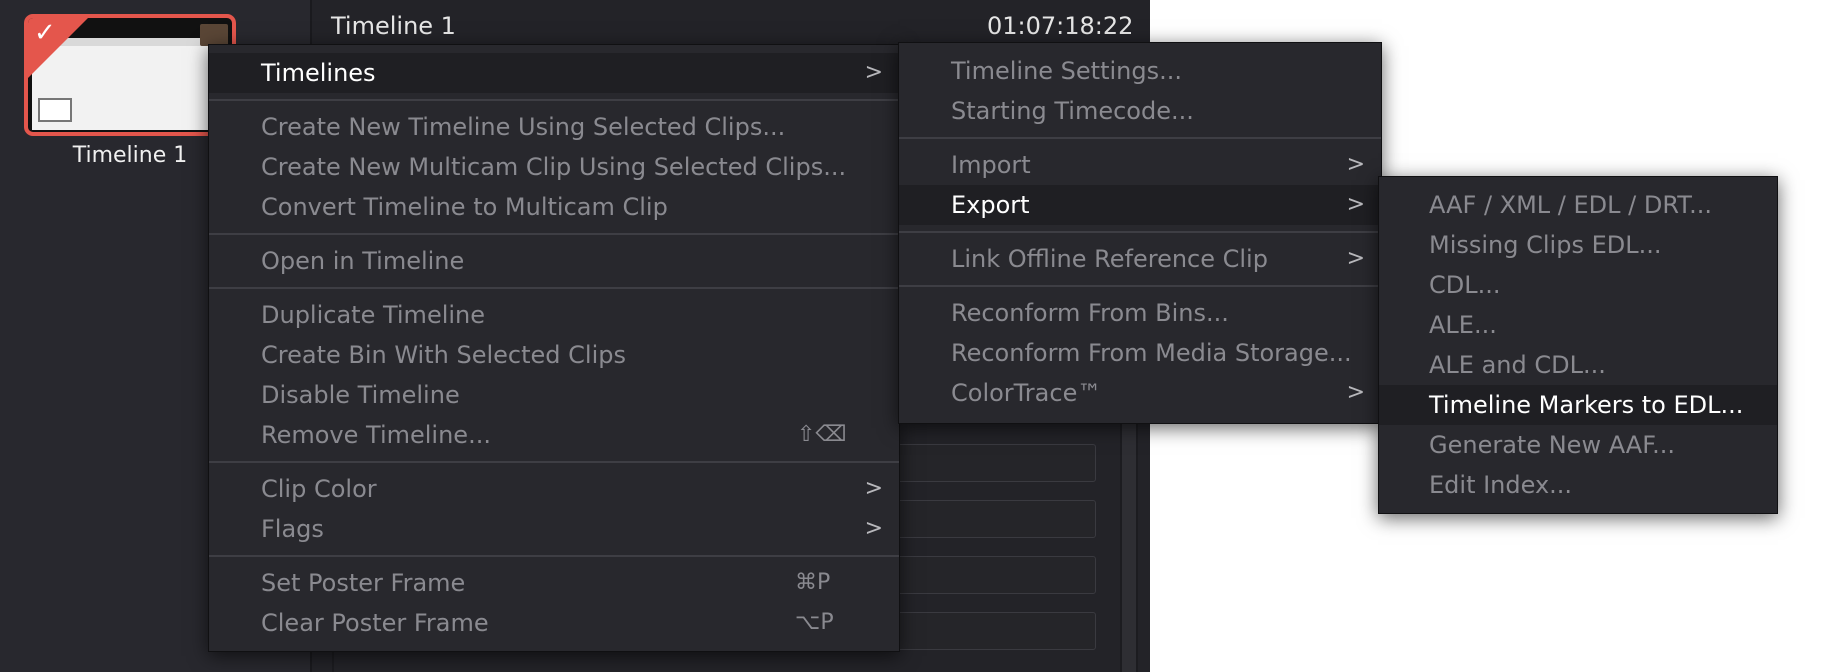  Describe the element at coordinates (373, 315) in the screenshot. I see `menu-item-label: Duplicate Timeline` at that location.